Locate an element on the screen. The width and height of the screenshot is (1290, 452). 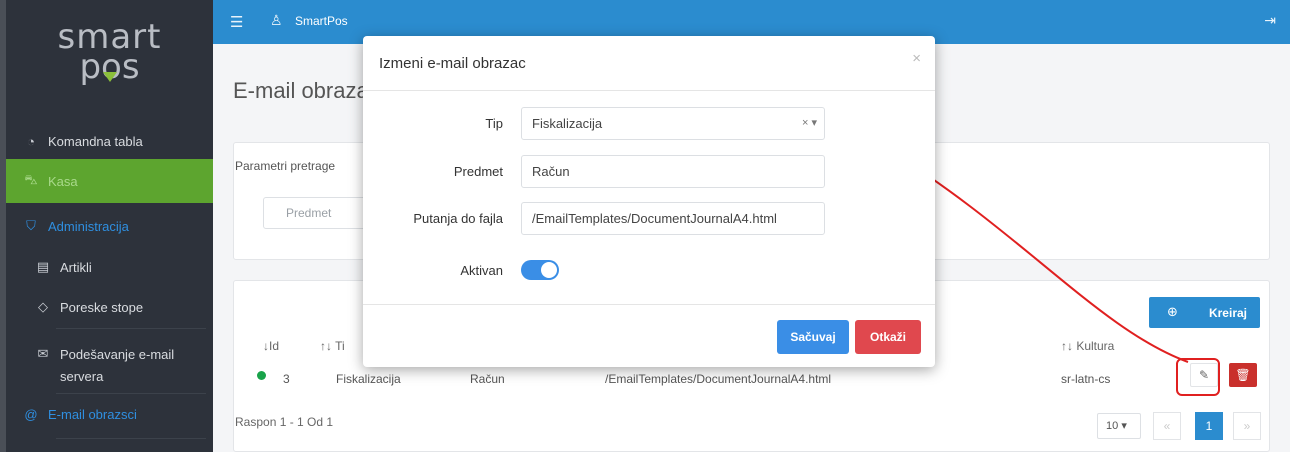
user-icon: ♙ is located at coordinates (276, 20).